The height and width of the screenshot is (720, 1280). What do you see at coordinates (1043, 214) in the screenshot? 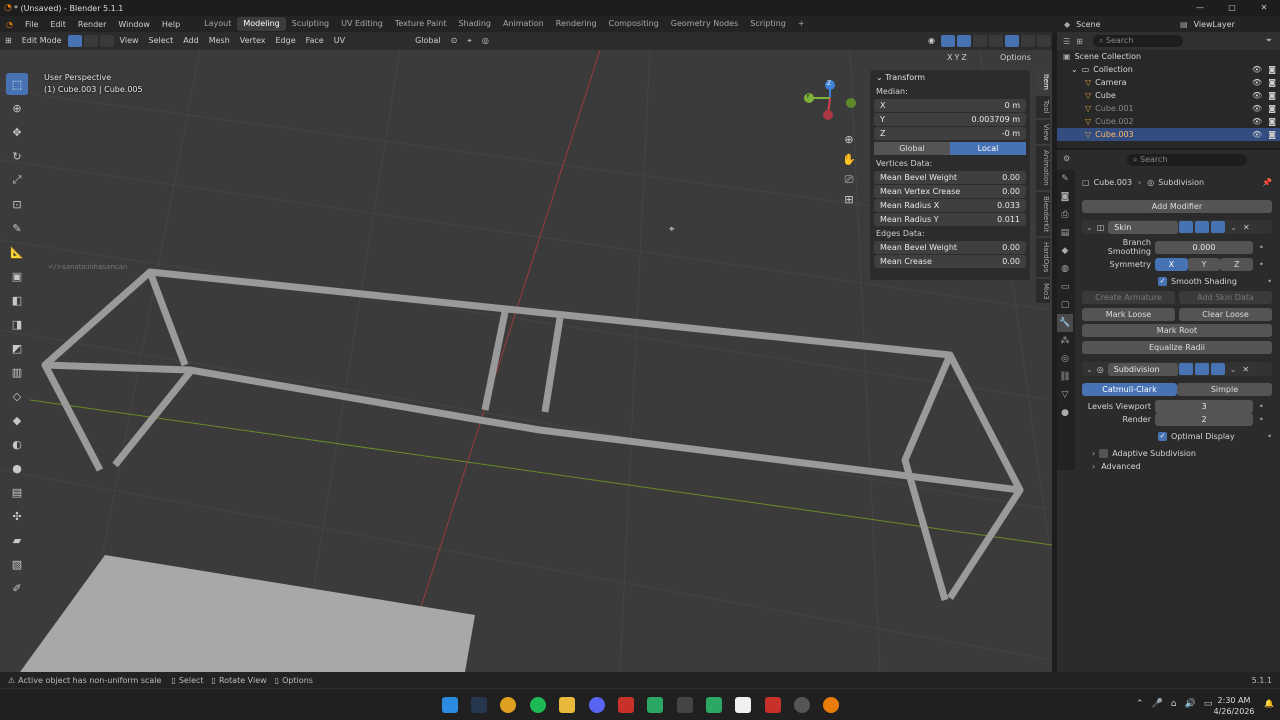
I see `tab-blenderkit: BlenderKit` at bounding box center [1043, 214].